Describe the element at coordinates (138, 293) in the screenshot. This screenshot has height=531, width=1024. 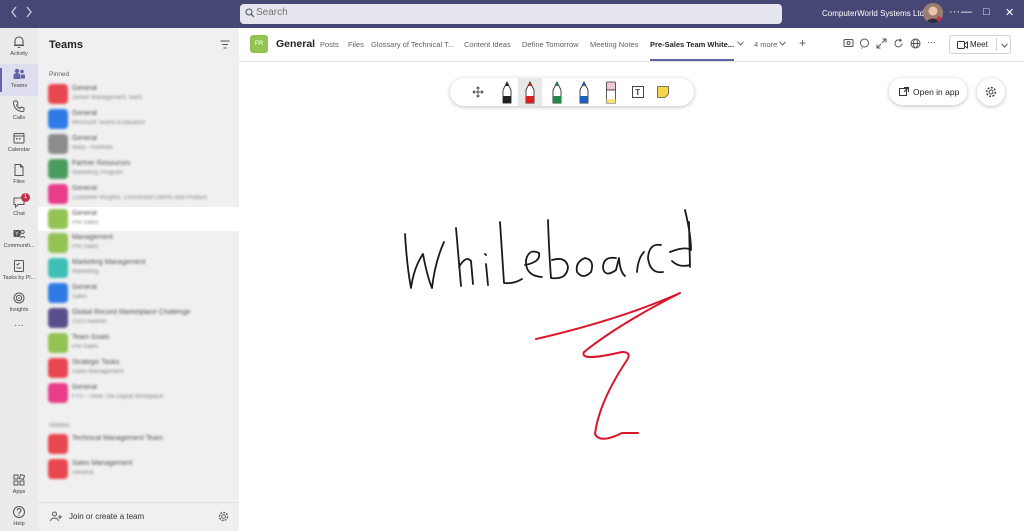
I see `team-item: General Sales` at that location.